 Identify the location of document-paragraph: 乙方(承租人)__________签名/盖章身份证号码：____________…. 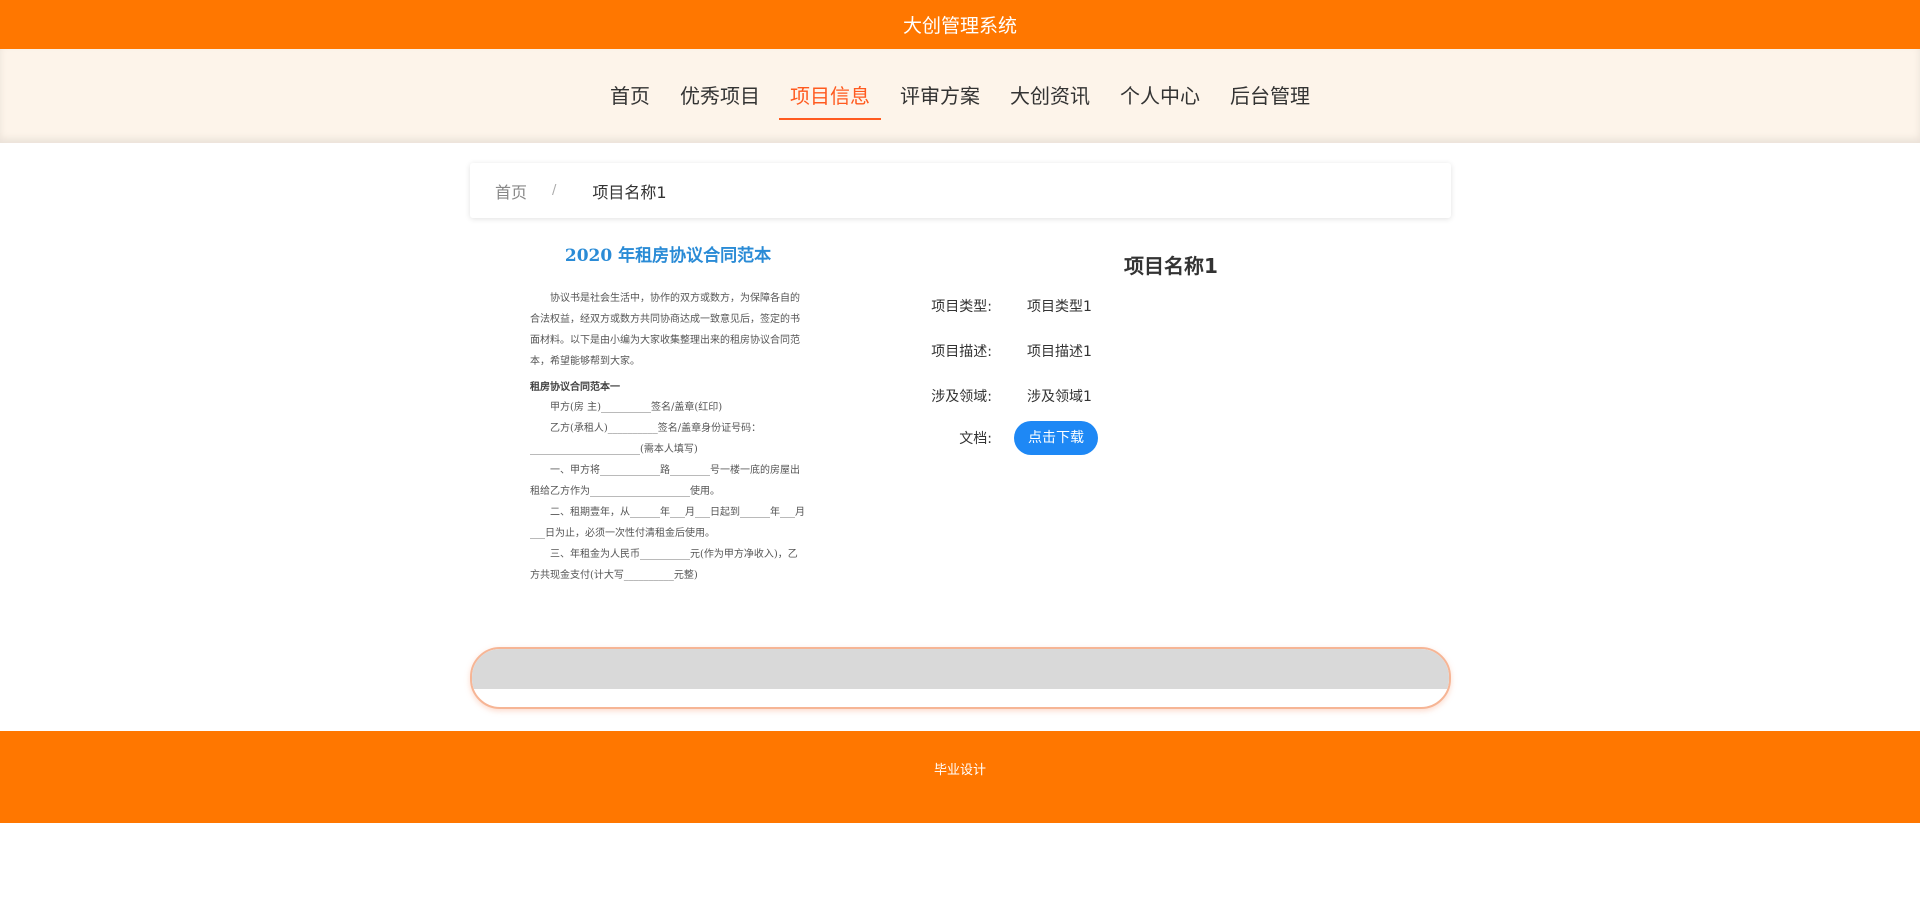
(646, 439).